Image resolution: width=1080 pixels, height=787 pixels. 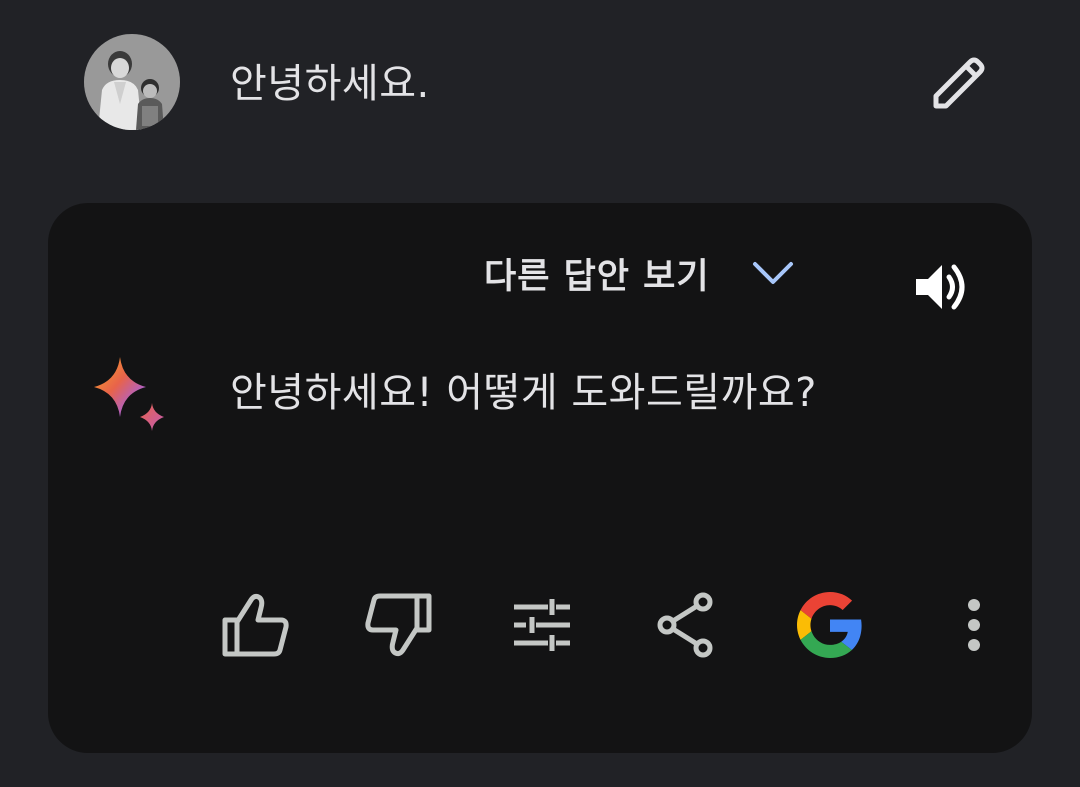 I want to click on modify-response-button, so click(x=542, y=625).